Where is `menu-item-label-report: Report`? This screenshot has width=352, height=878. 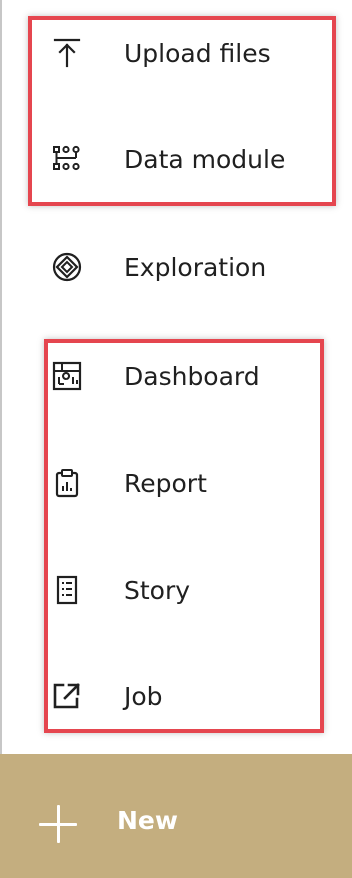 menu-item-label-report: Report is located at coordinates (165, 483).